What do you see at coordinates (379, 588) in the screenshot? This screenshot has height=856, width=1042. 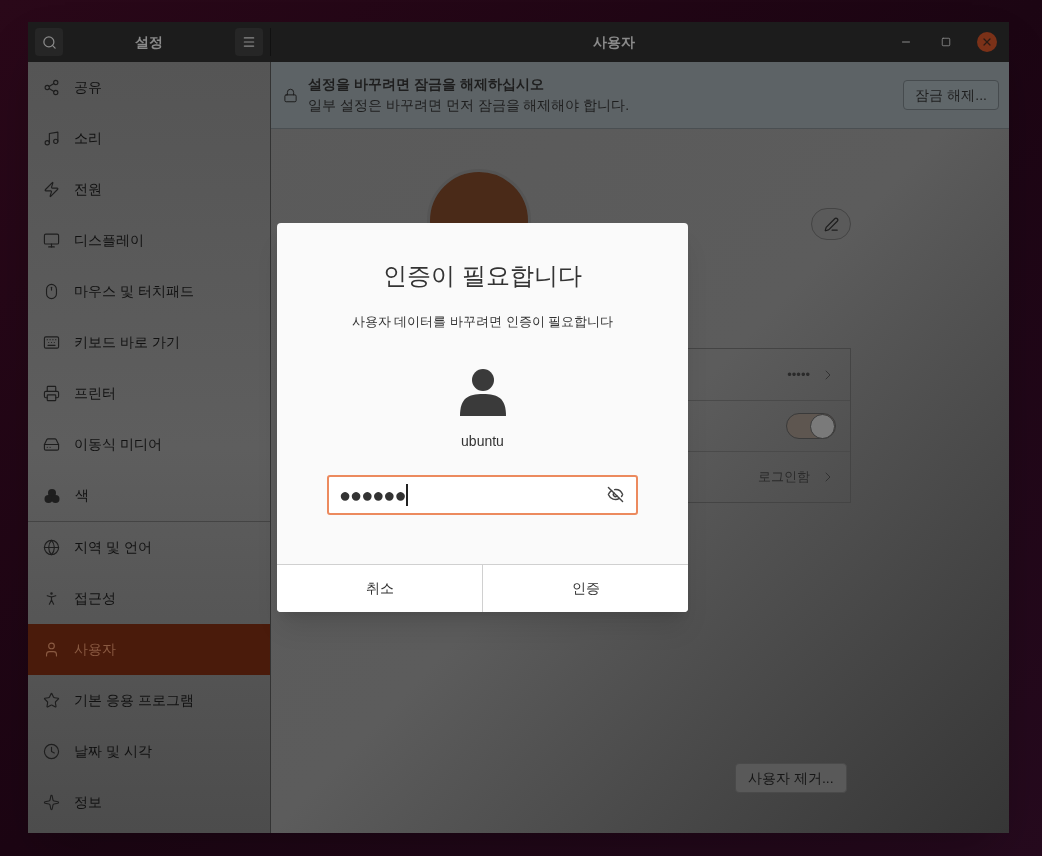 I see `dialog-button: 취소` at bounding box center [379, 588].